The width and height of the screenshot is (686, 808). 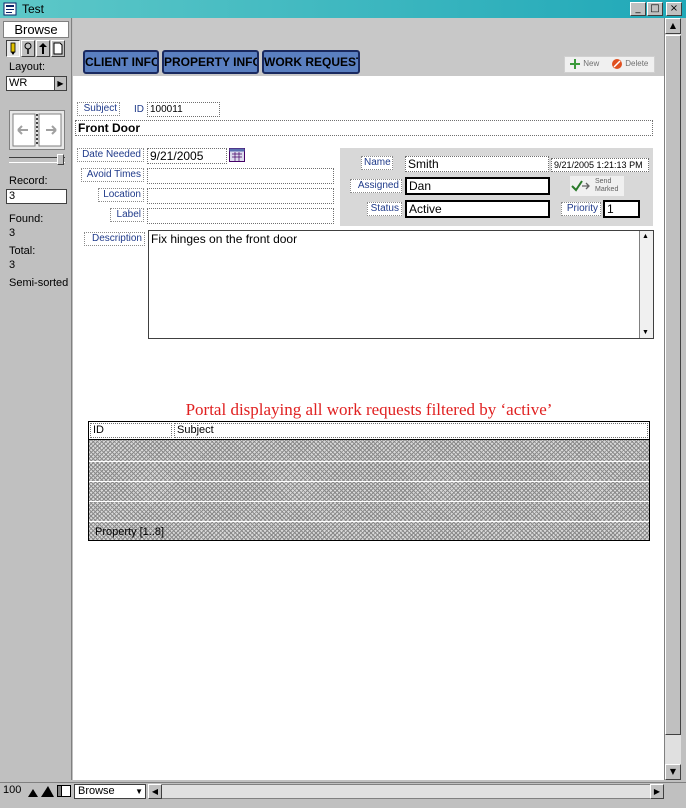 What do you see at coordinates (121, 195) in the screenshot?
I see `location-label: Location` at bounding box center [121, 195].